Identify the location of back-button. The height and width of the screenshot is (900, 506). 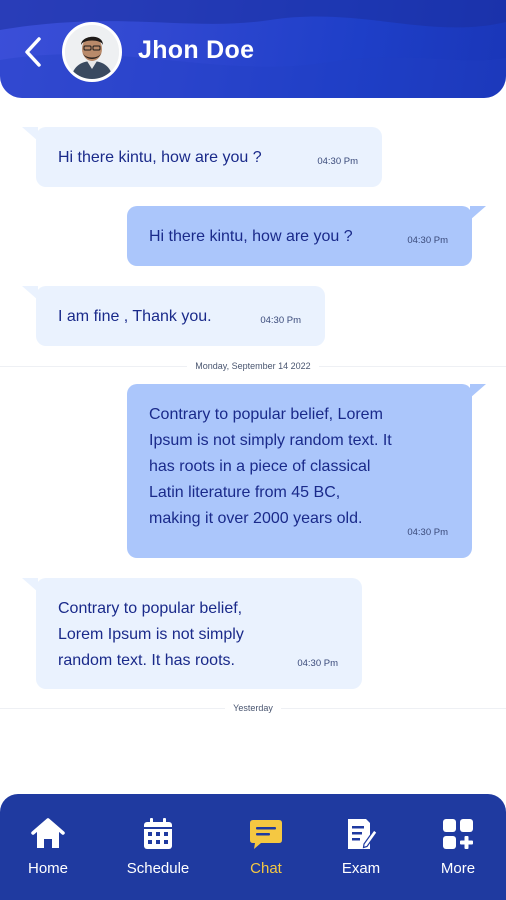
(33, 52).